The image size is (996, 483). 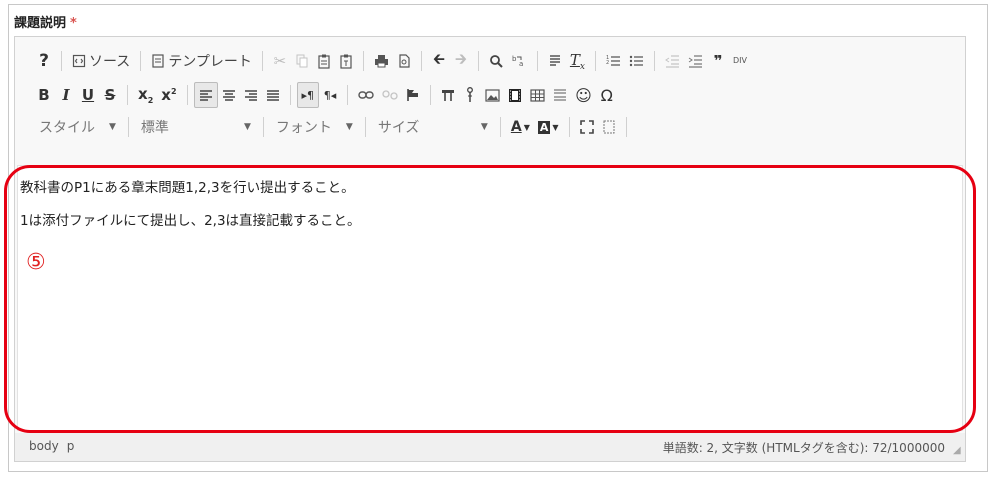 I want to click on paste-text-button, so click(x=346, y=61).